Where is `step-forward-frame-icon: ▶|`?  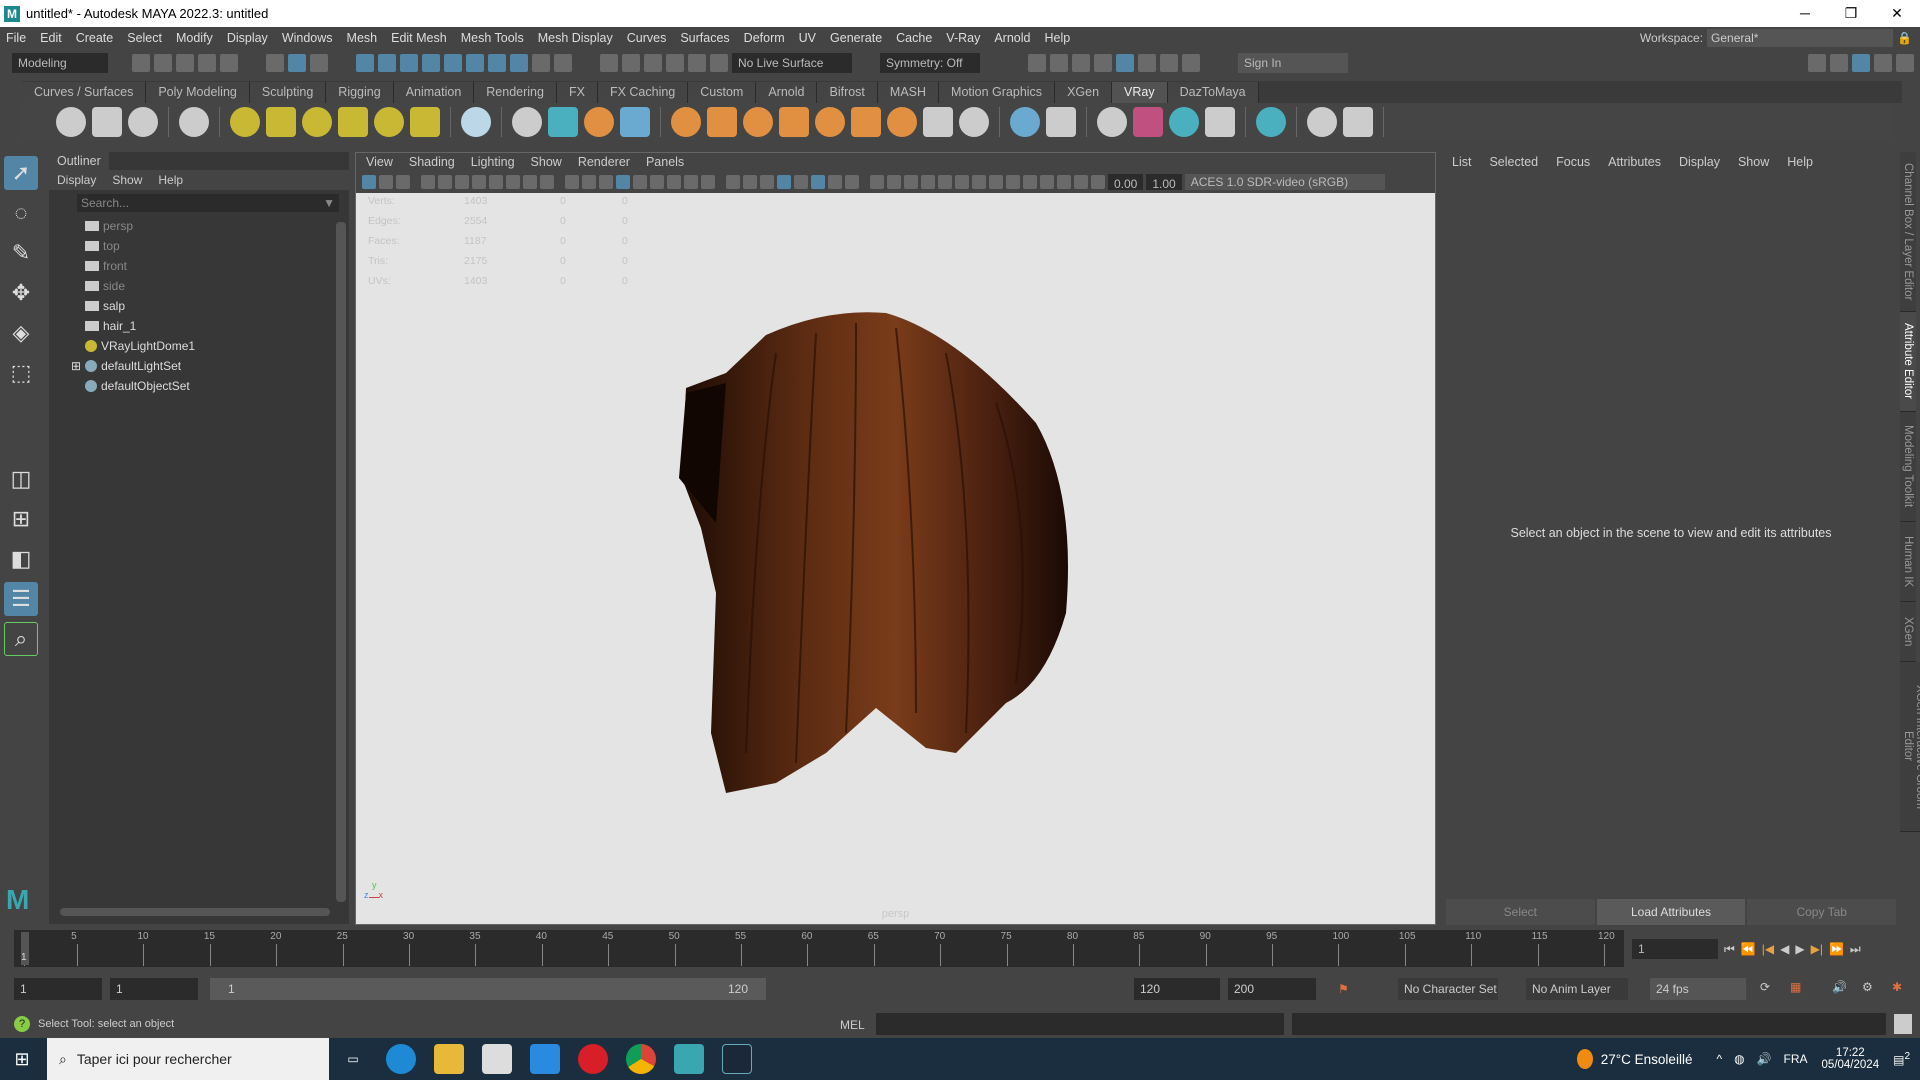
step-forward-frame-icon: ▶| is located at coordinates (1817, 949).